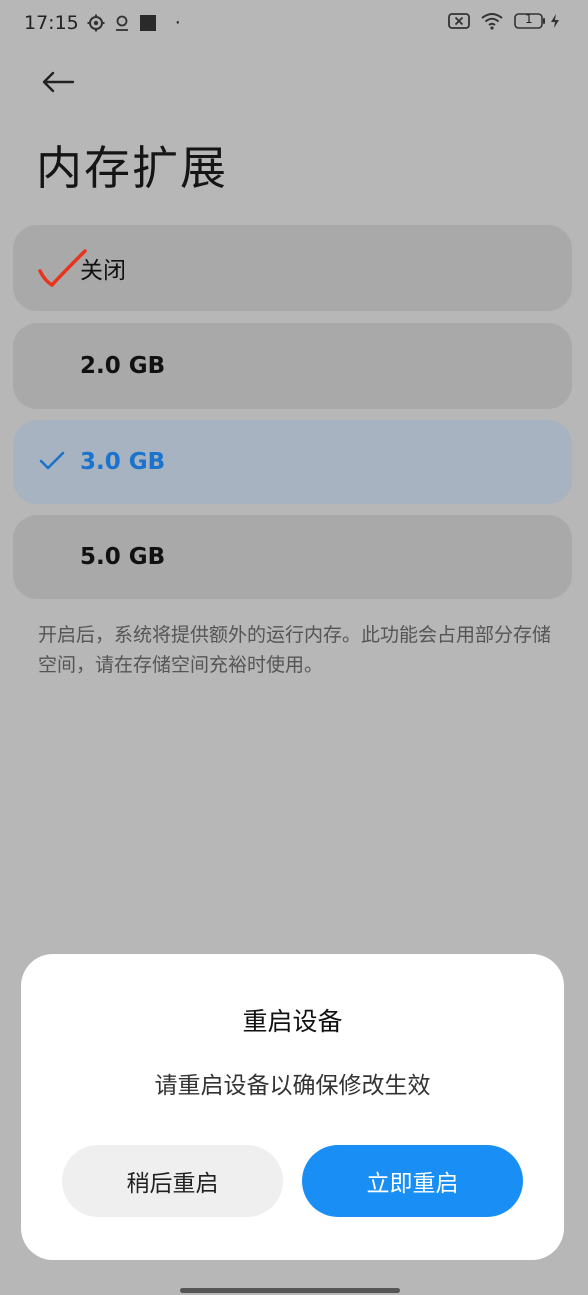 The height and width of the screenshot is (1295, 588). I want to click on battery-icon: 1, so click(530, 21).